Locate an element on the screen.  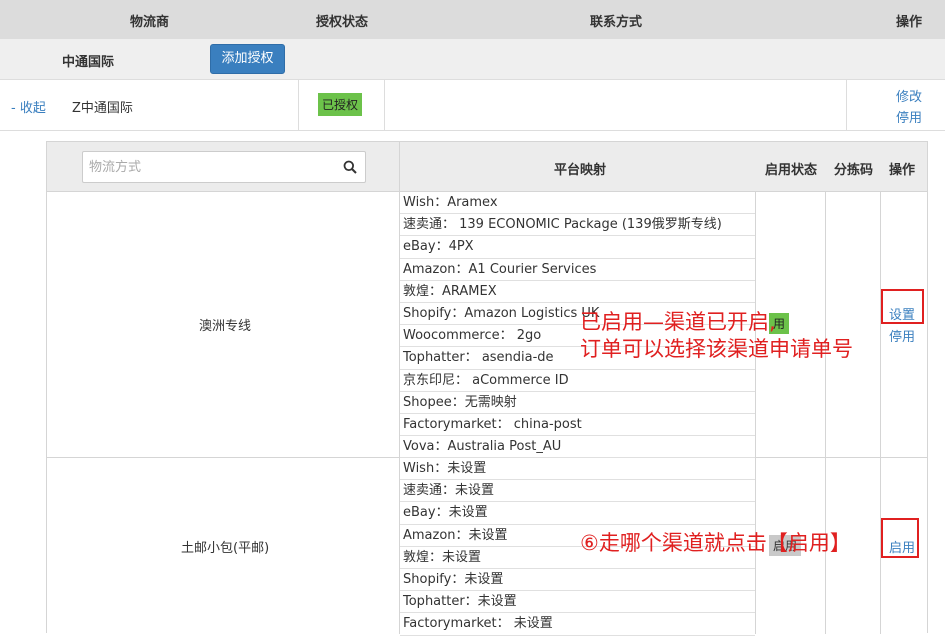
annotation-note-1: 已启用—渠道已开启, 订单可以选择该渠道申请单号 is located at coordinates (716, 336).